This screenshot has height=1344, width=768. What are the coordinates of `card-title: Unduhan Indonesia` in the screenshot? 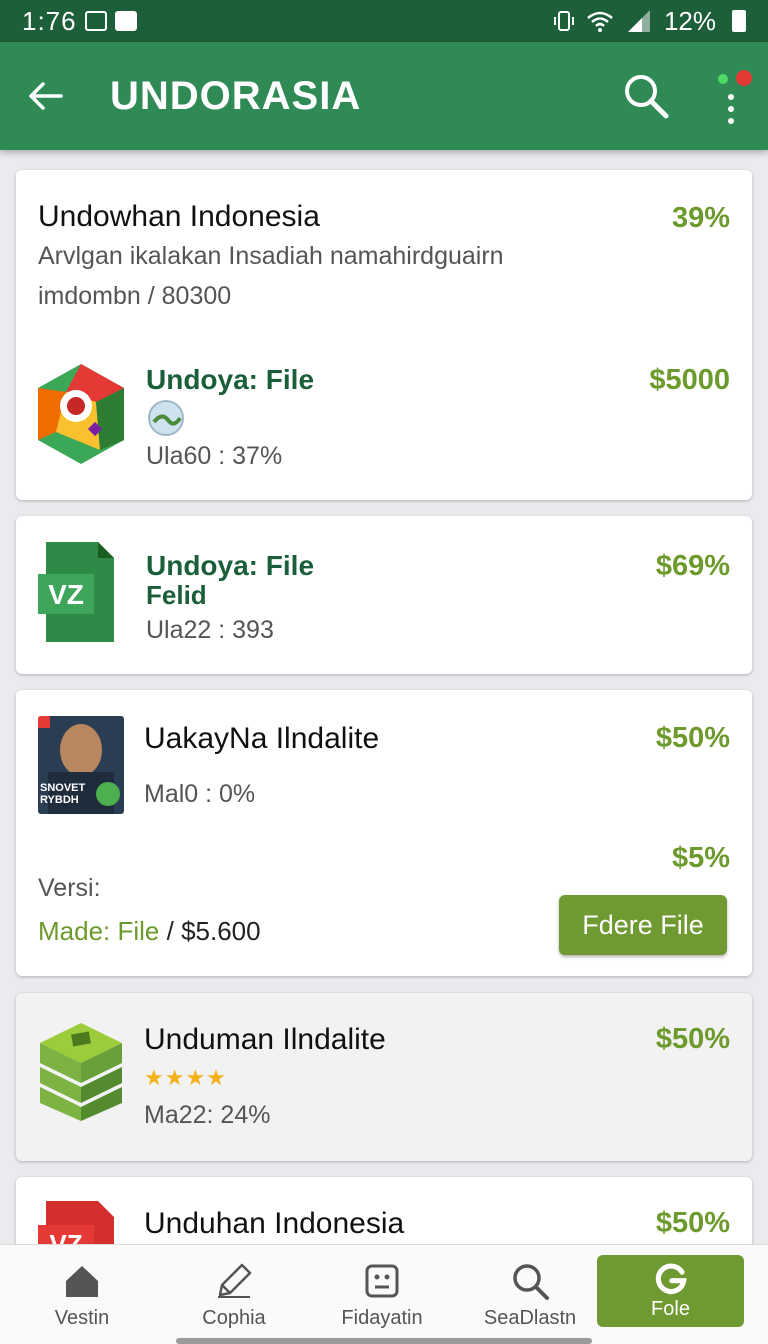 It's located at (274, 1223).